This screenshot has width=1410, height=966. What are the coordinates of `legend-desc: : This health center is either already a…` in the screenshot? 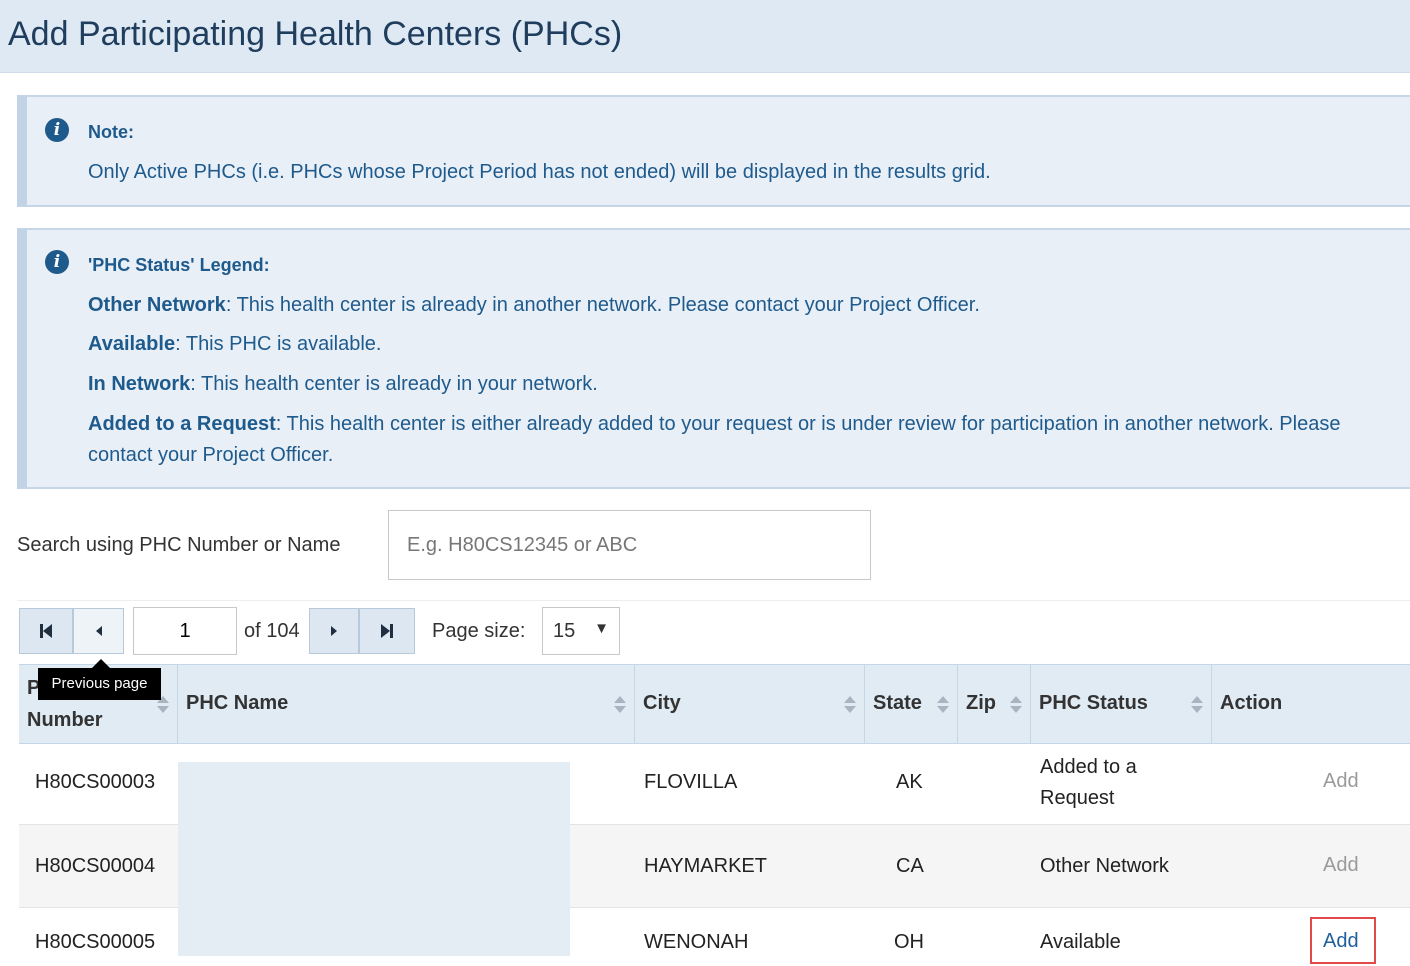 It's located at (714, 439).